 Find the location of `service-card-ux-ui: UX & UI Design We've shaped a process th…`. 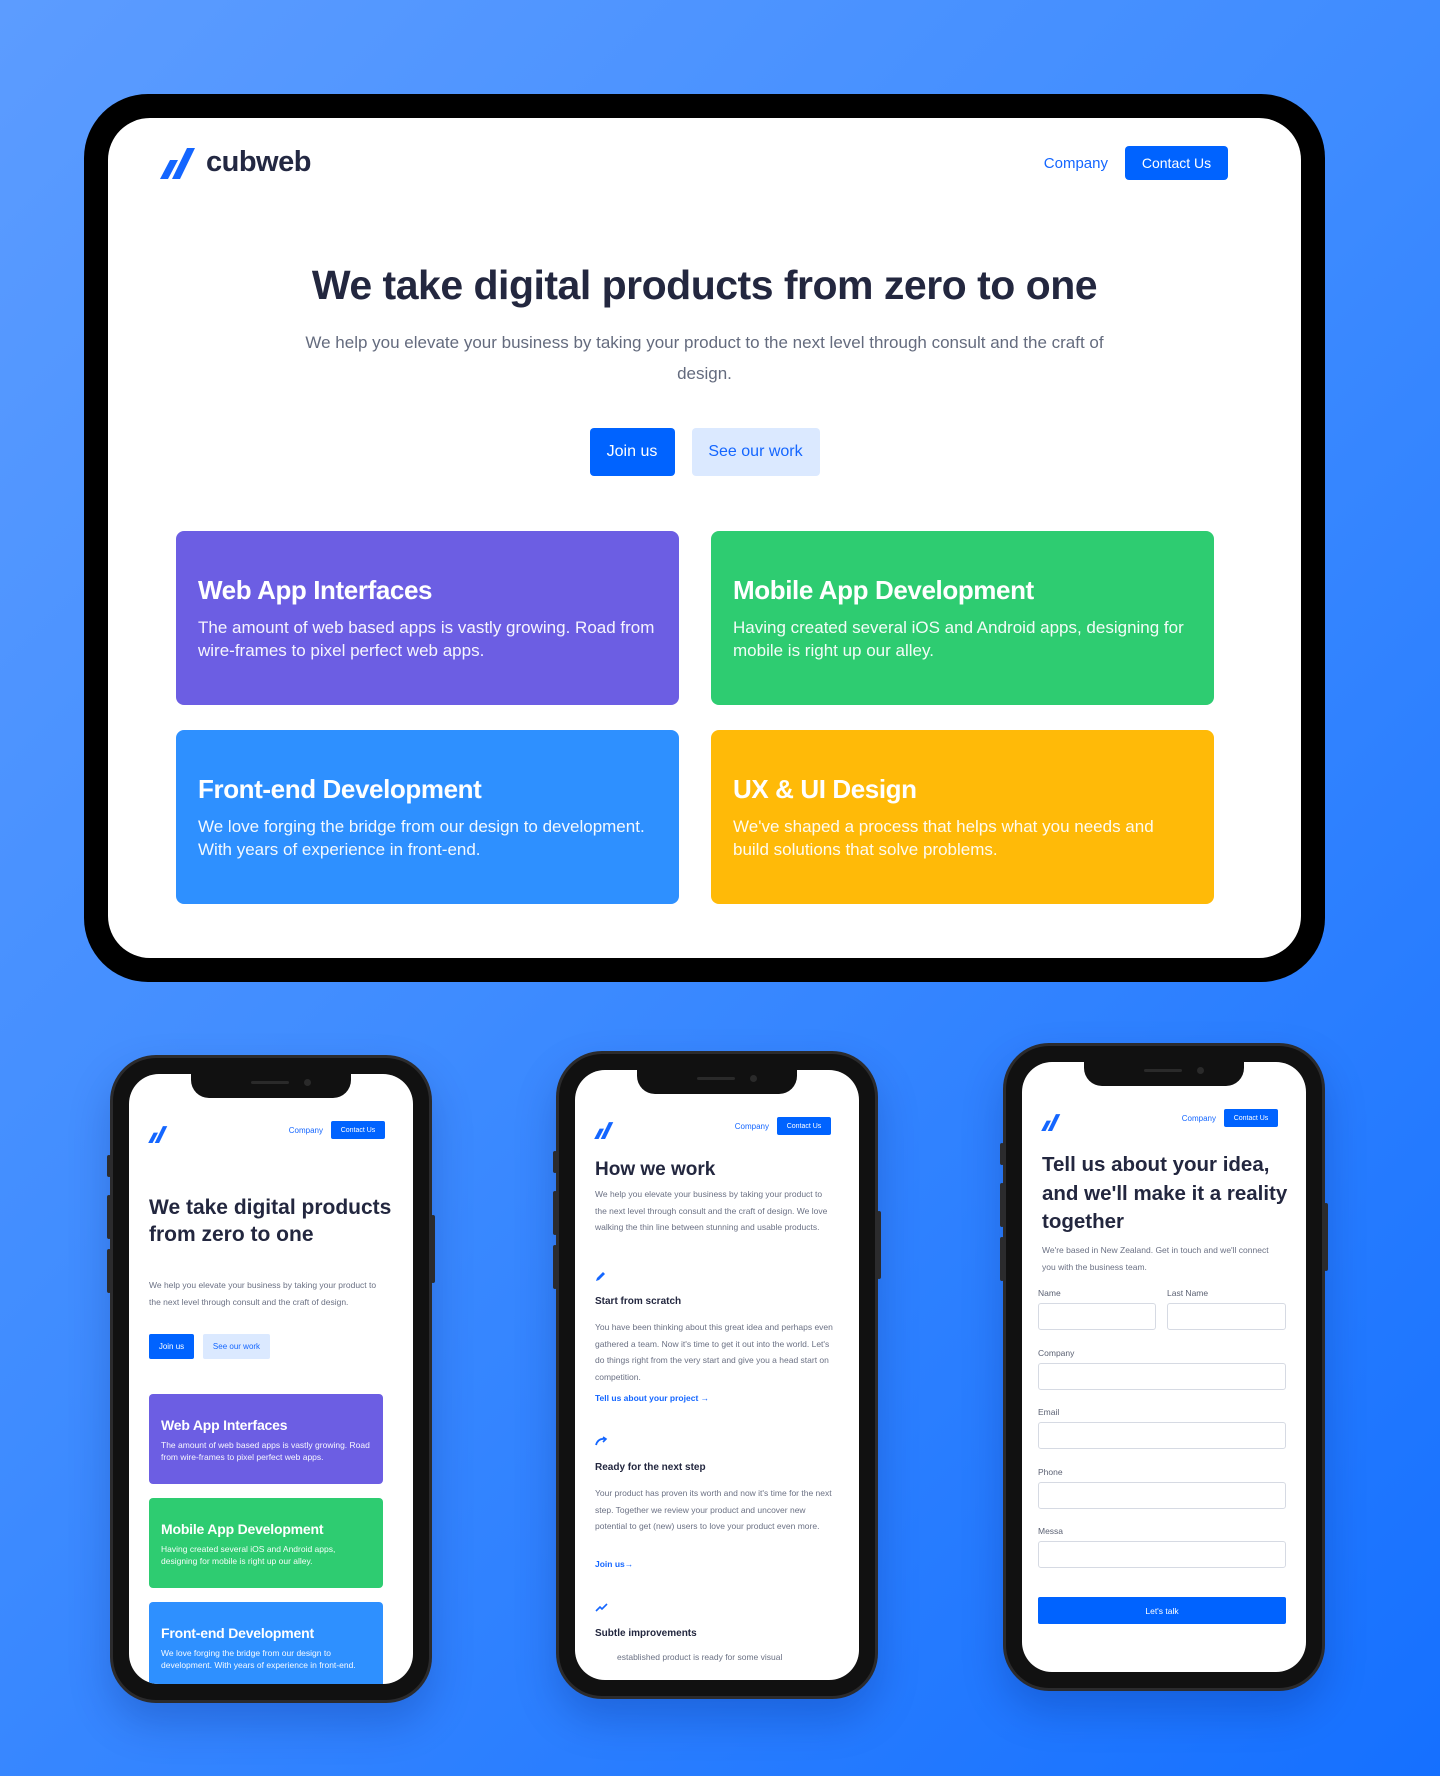

service-card-ux-ui: UX & UI Design We've shaped a process th… is located at coordinates (962, 817).